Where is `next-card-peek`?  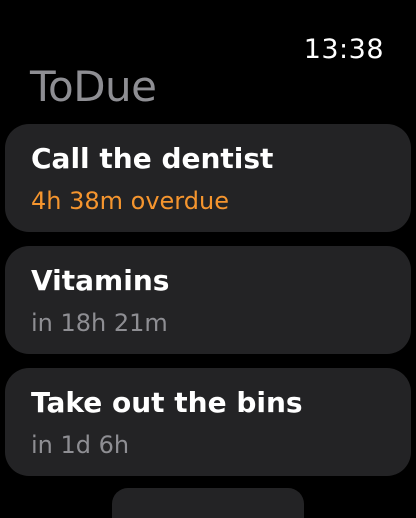 next-card-peek is located at coordinates (208, 503).